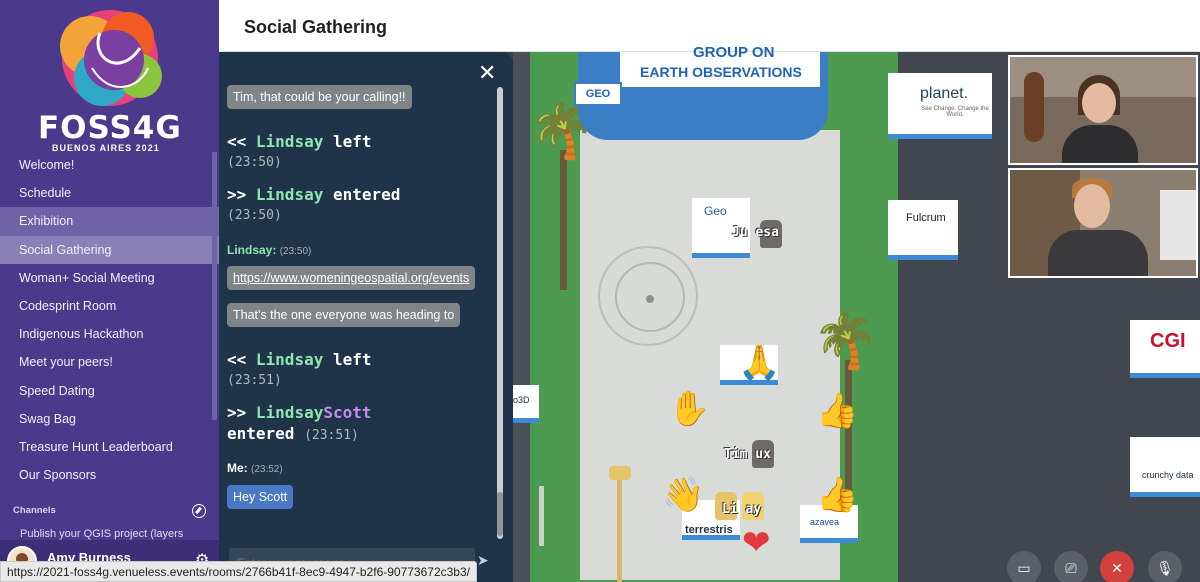  I want to click on sidebar-item-codesprint: Codesprint Room, so click(109, 306).